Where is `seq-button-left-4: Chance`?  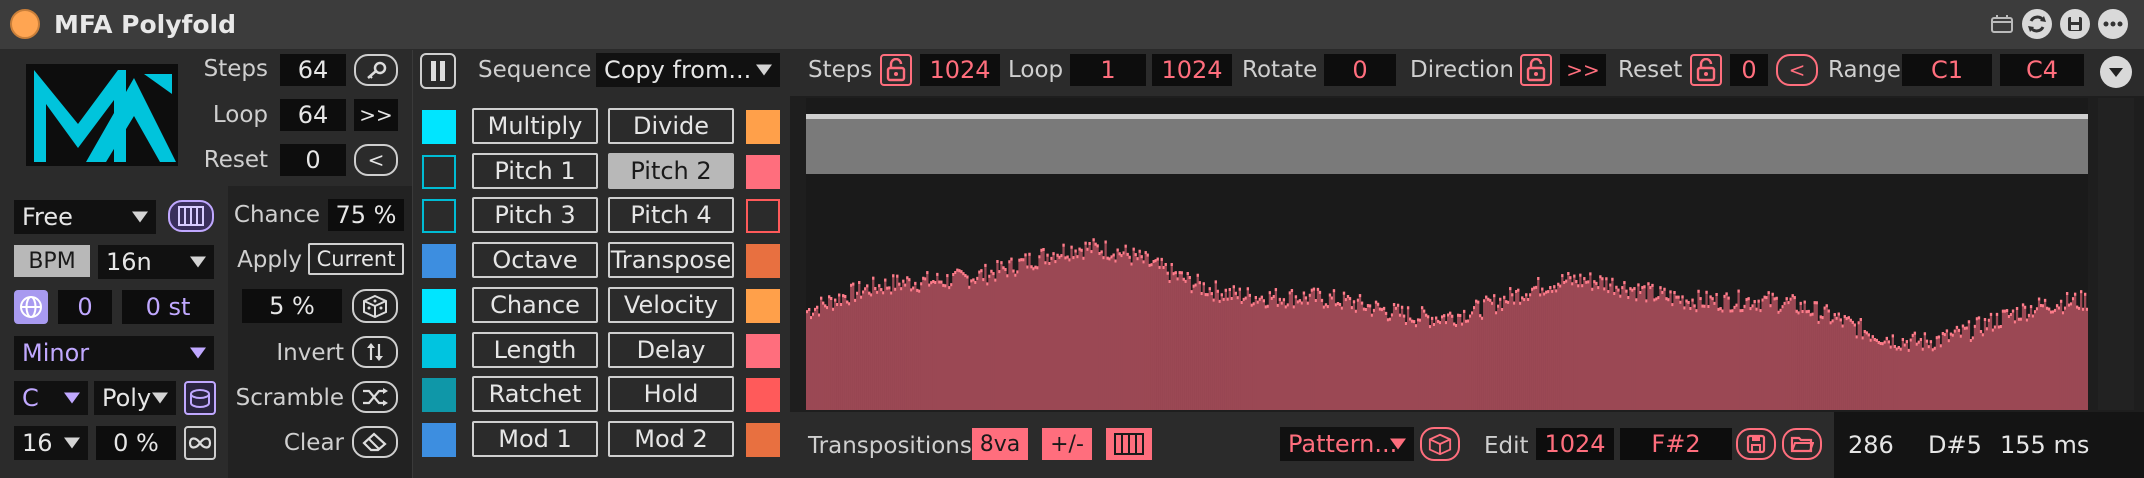
seq-button-left-4: Chance is located at coordinates (535, 305).